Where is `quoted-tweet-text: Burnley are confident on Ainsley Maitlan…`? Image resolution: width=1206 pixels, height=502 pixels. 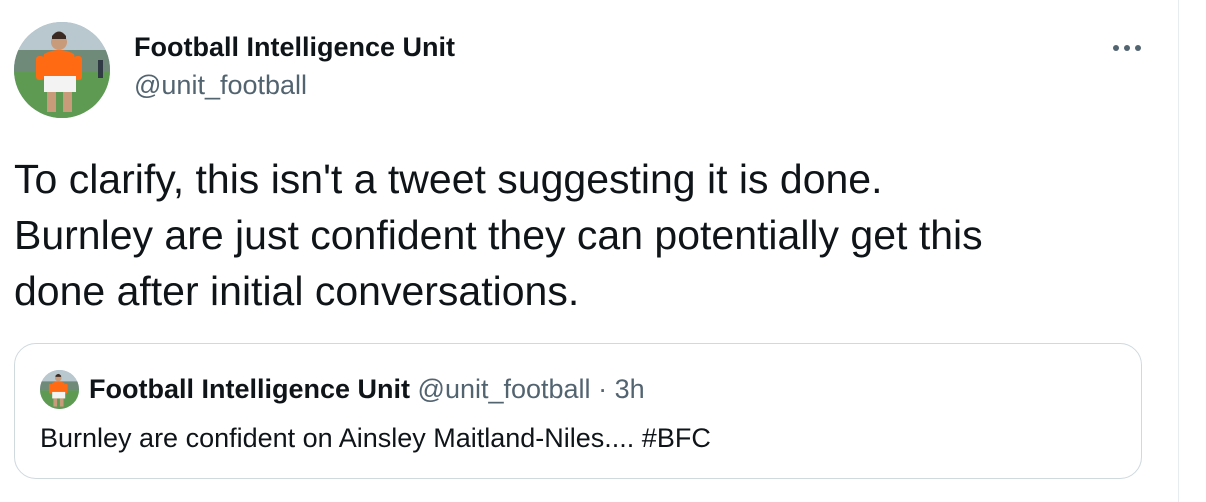
quoted-tweet-text: Burnley are confident on Ainsley Maitlan… is located at coordinates (375, 438).